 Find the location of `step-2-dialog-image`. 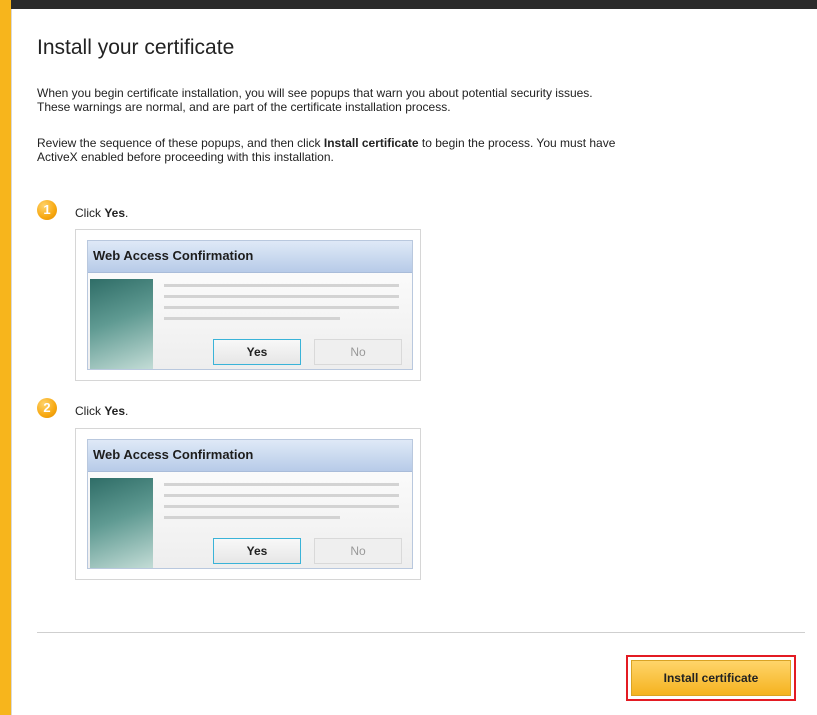

step-2-dialog-image is located at coordinates (121, 523).